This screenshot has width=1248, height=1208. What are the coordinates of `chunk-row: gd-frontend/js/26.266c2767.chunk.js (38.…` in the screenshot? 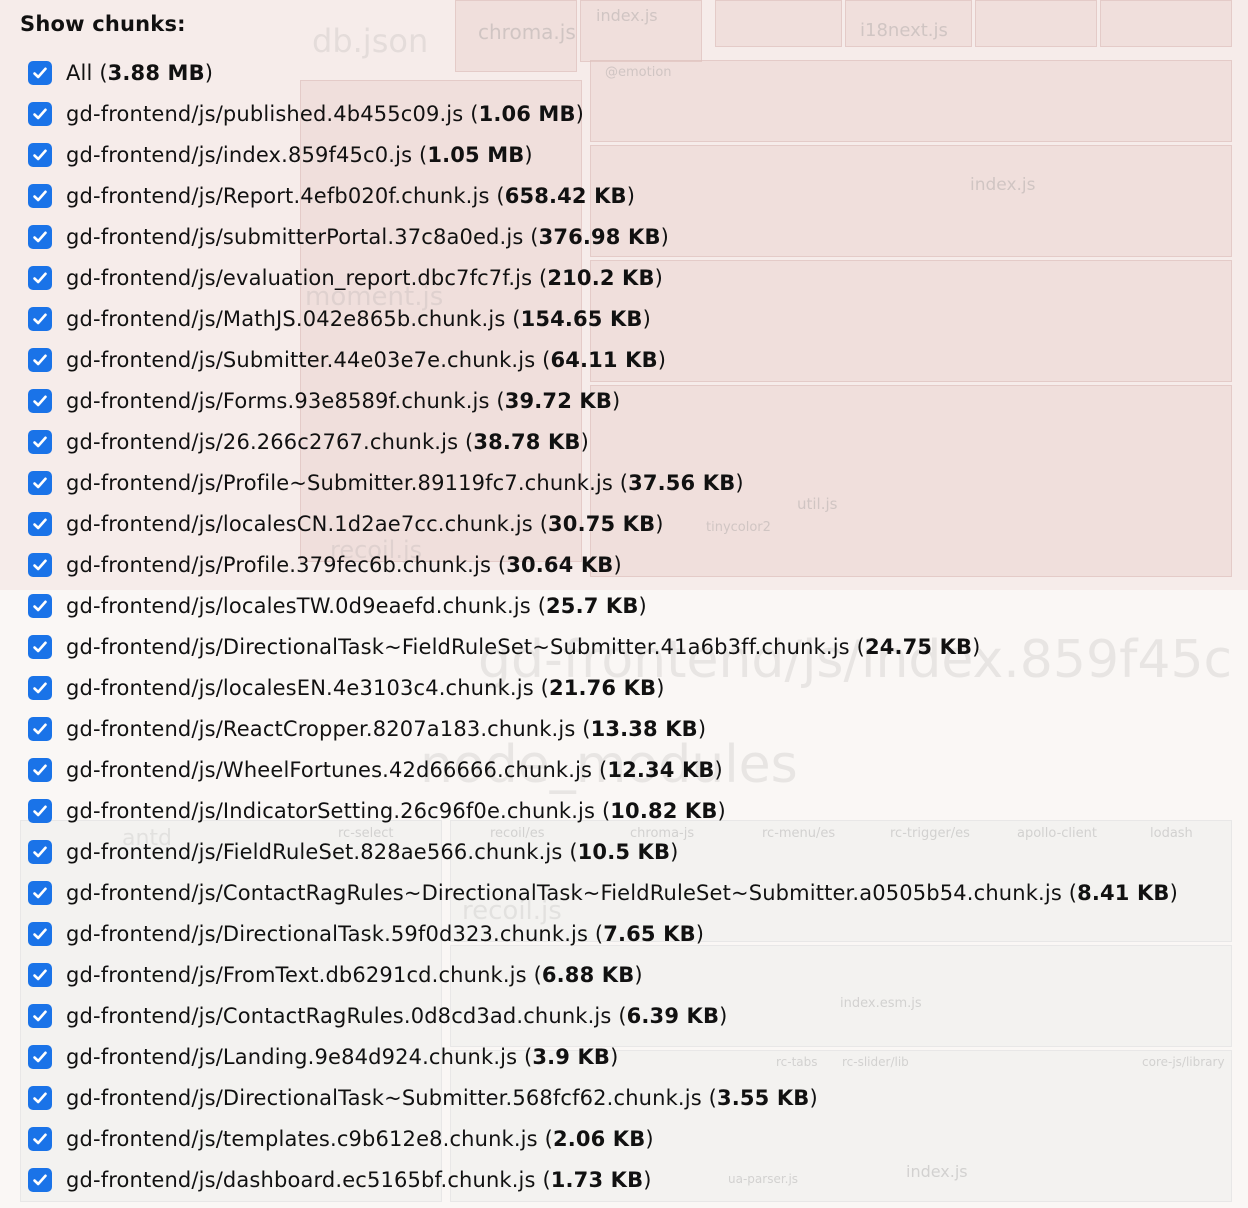 It's located at (308, 442).